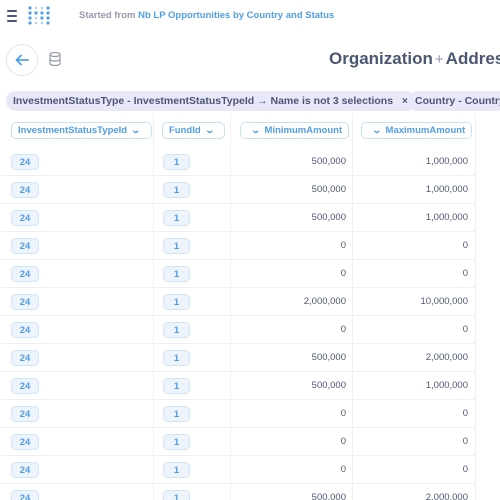 Image resolution: width=500 pixels, height=500 pixels. I want to click on column-header-status: InvestmentStatusTypeId ⌄, so click(81, 130).